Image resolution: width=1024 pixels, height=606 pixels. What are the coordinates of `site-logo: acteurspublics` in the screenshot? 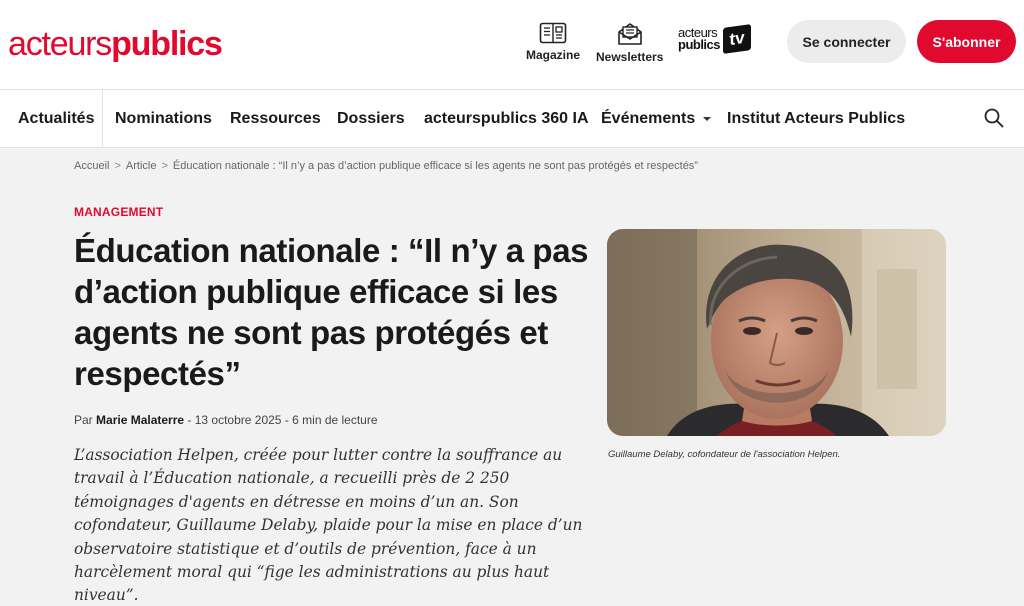 It's located at (115, 44).